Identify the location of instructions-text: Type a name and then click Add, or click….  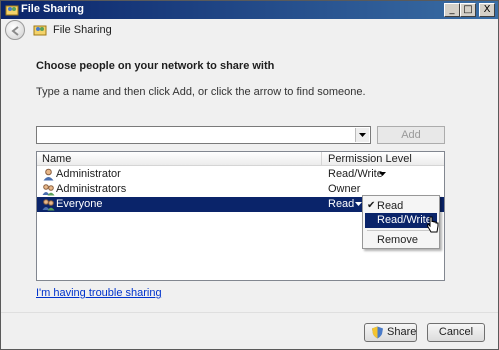
(201, 92).